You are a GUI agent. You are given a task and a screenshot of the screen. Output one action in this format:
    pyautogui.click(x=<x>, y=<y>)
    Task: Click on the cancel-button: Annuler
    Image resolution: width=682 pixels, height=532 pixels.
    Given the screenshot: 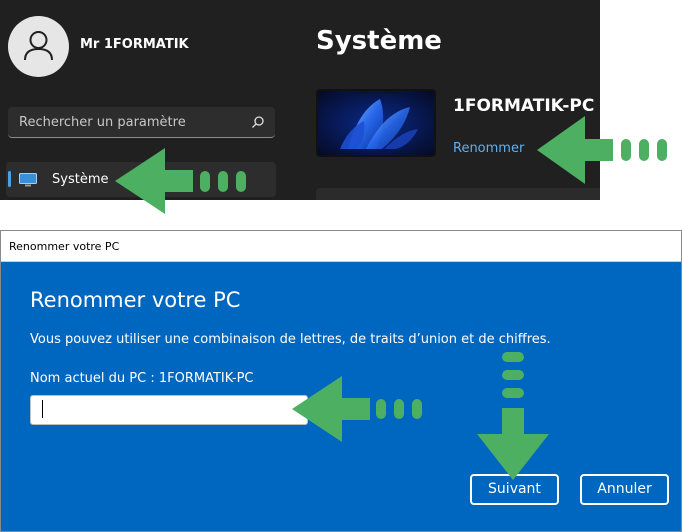 What is the action you would take?
    pyautogui.click(x=624, y=489)
    